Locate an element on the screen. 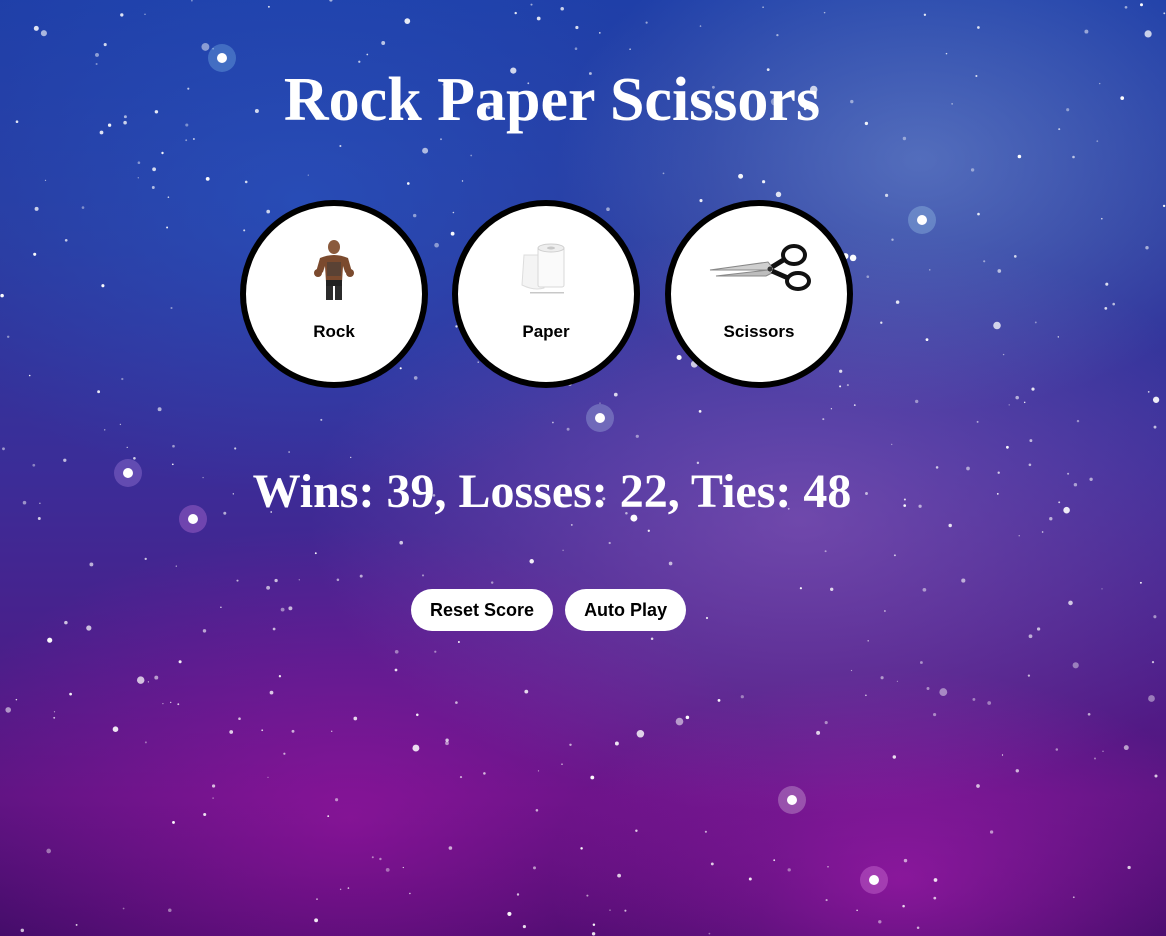 This screenshot has width=1166, height=936. paper-label: Paper is located at coordinates (546, 331).